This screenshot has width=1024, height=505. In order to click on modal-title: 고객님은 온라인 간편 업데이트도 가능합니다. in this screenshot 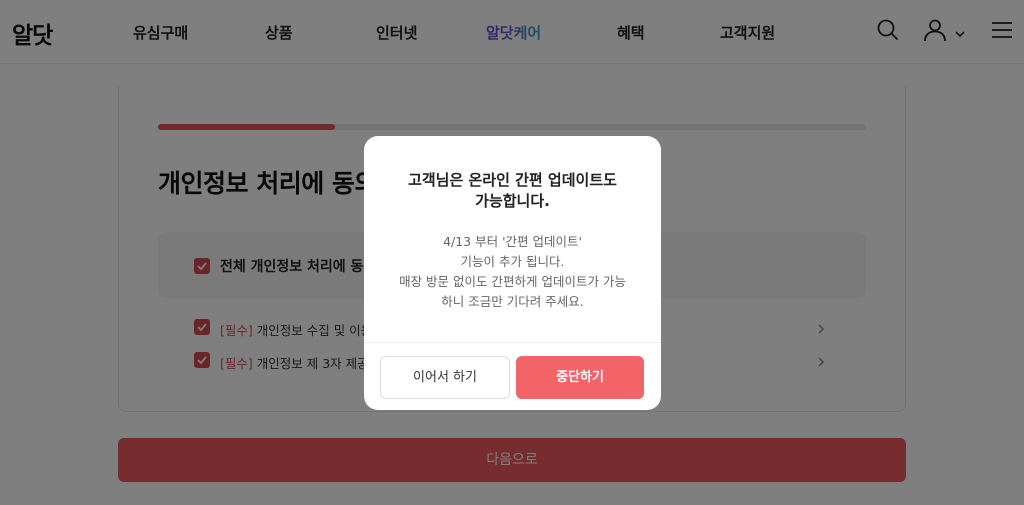, I will do `click(512, 191)`.